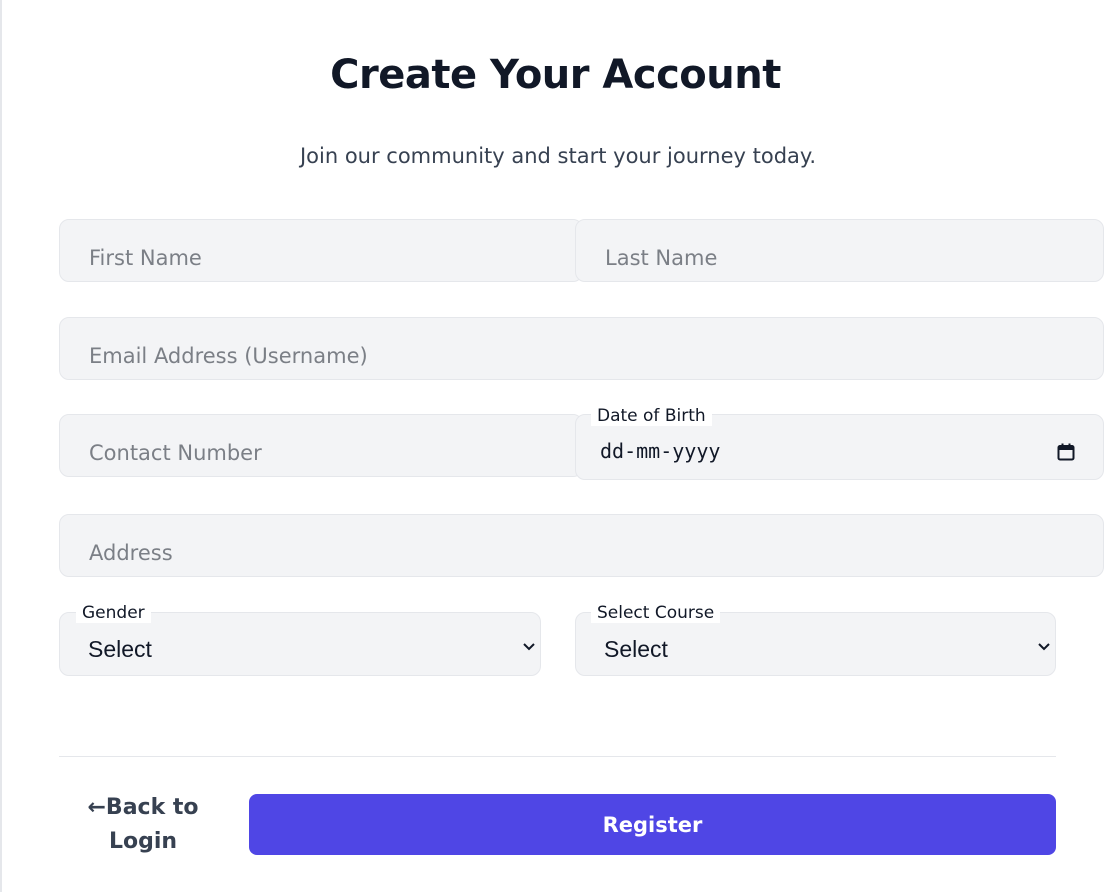  I want to click on course-selected-value: Select, so click(636, 649).